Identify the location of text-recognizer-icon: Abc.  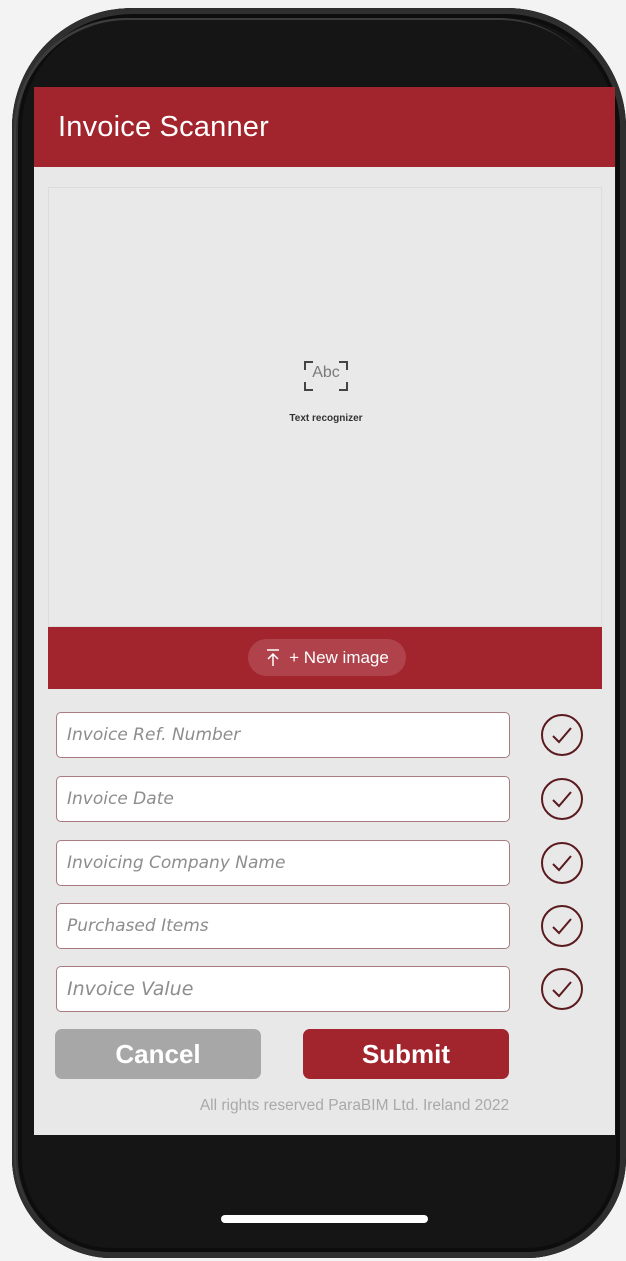
(326, 376).